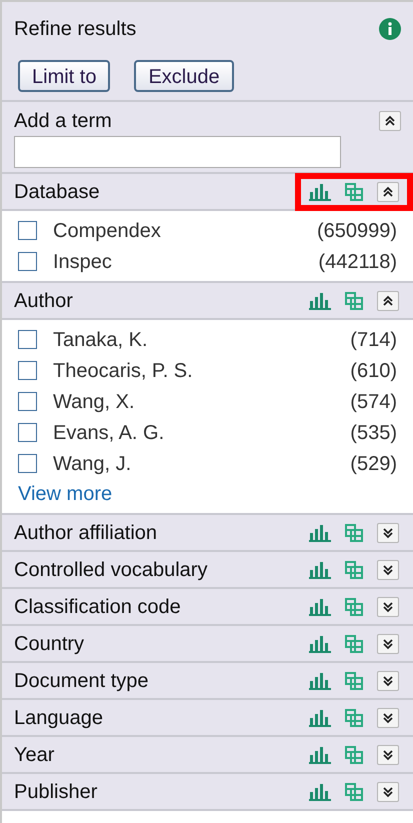 The image size is (413, 823). What do you see at coordinates (64, 76) in the screenshot?
I see `action-button: Limit to` at bounding box center [64, 76].